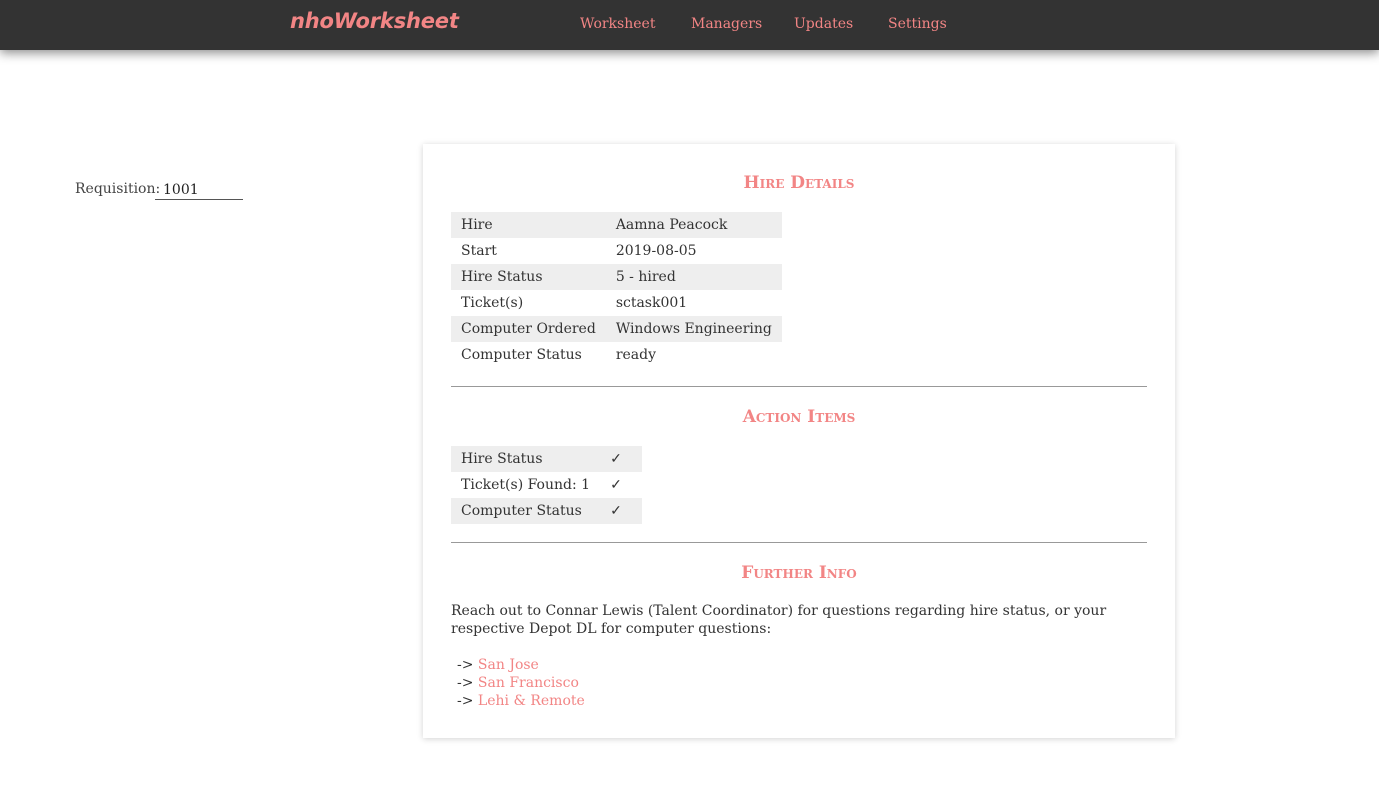 The width and height of the screenshot is (1379, 804). Describe the element at coordinates (693, 329) in the screenshot. I see `row-value: Windows Engineering` at that location.